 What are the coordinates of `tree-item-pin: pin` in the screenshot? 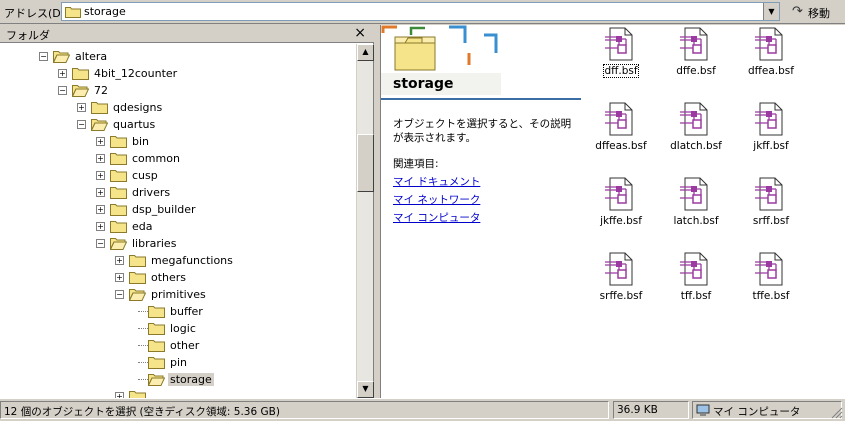 It's located at (177, 362).